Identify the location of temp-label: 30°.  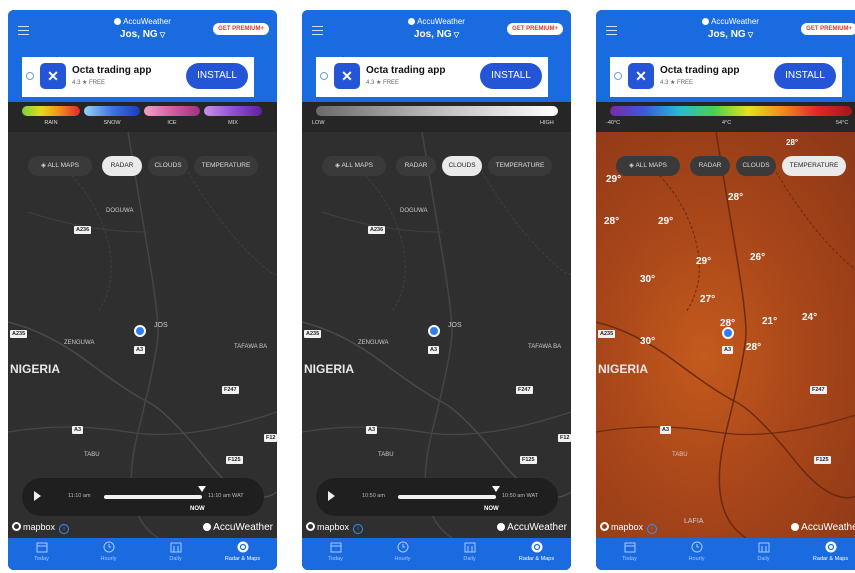
(648, 341).